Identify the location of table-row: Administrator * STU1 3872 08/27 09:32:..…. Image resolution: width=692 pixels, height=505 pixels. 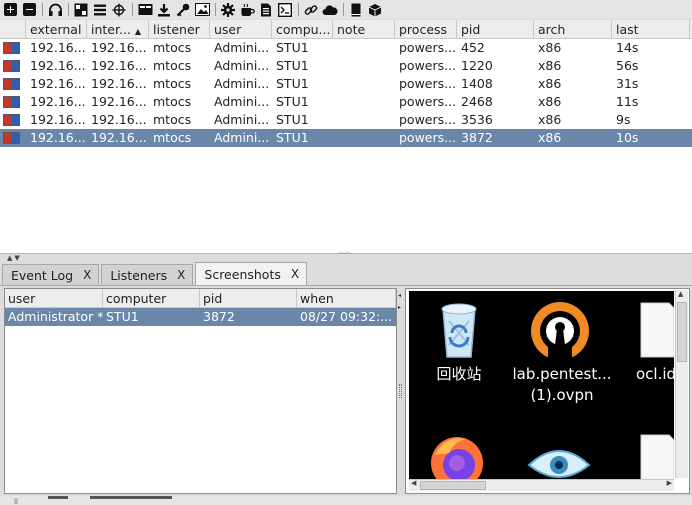
(200, 317).